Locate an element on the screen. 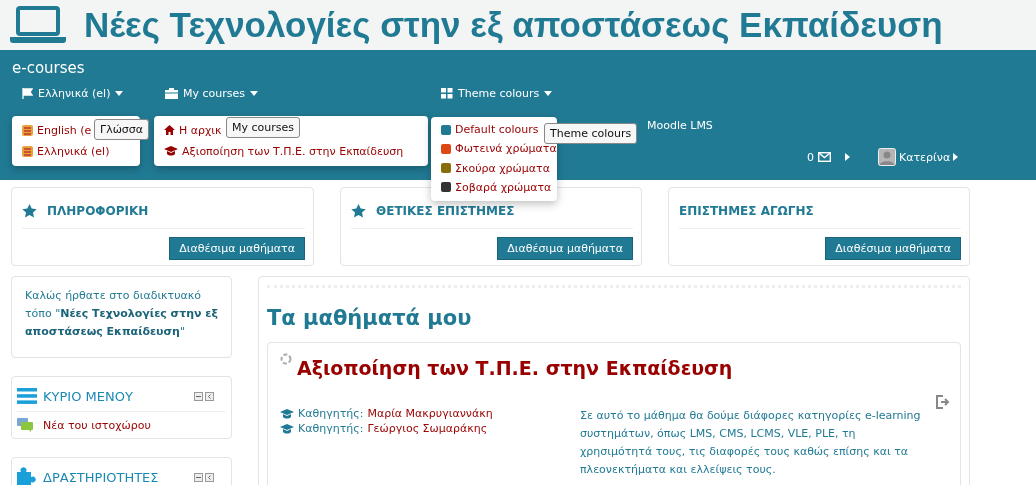  theme-option: Φωτεινά χρώματα is located at coordinates (506, 149).